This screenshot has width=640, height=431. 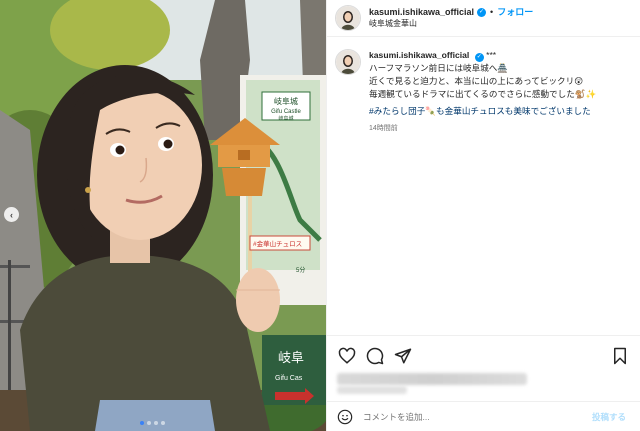 I want to click on hashtag-link: #みたらし団子🍡も金華山チュロスも美味でございました, so click(x=500, y=111).